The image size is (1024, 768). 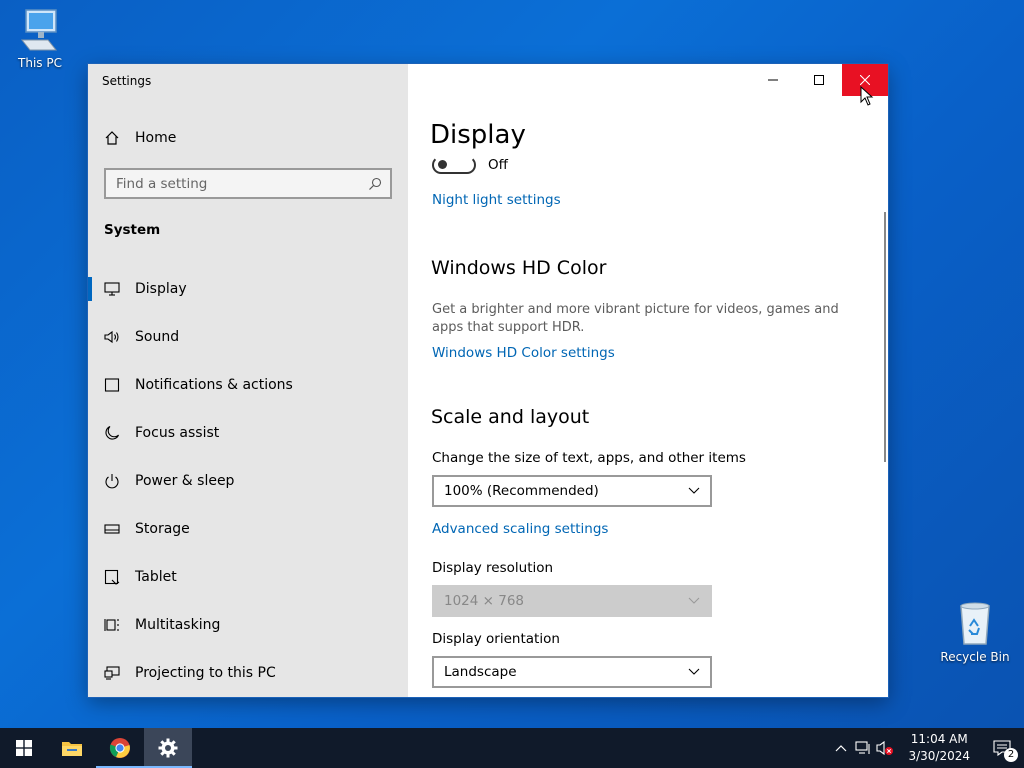 What do you see at coordinates (112, 625) in the screenshot?
I see `multitasking-icon` at bounding box center [112, 625].